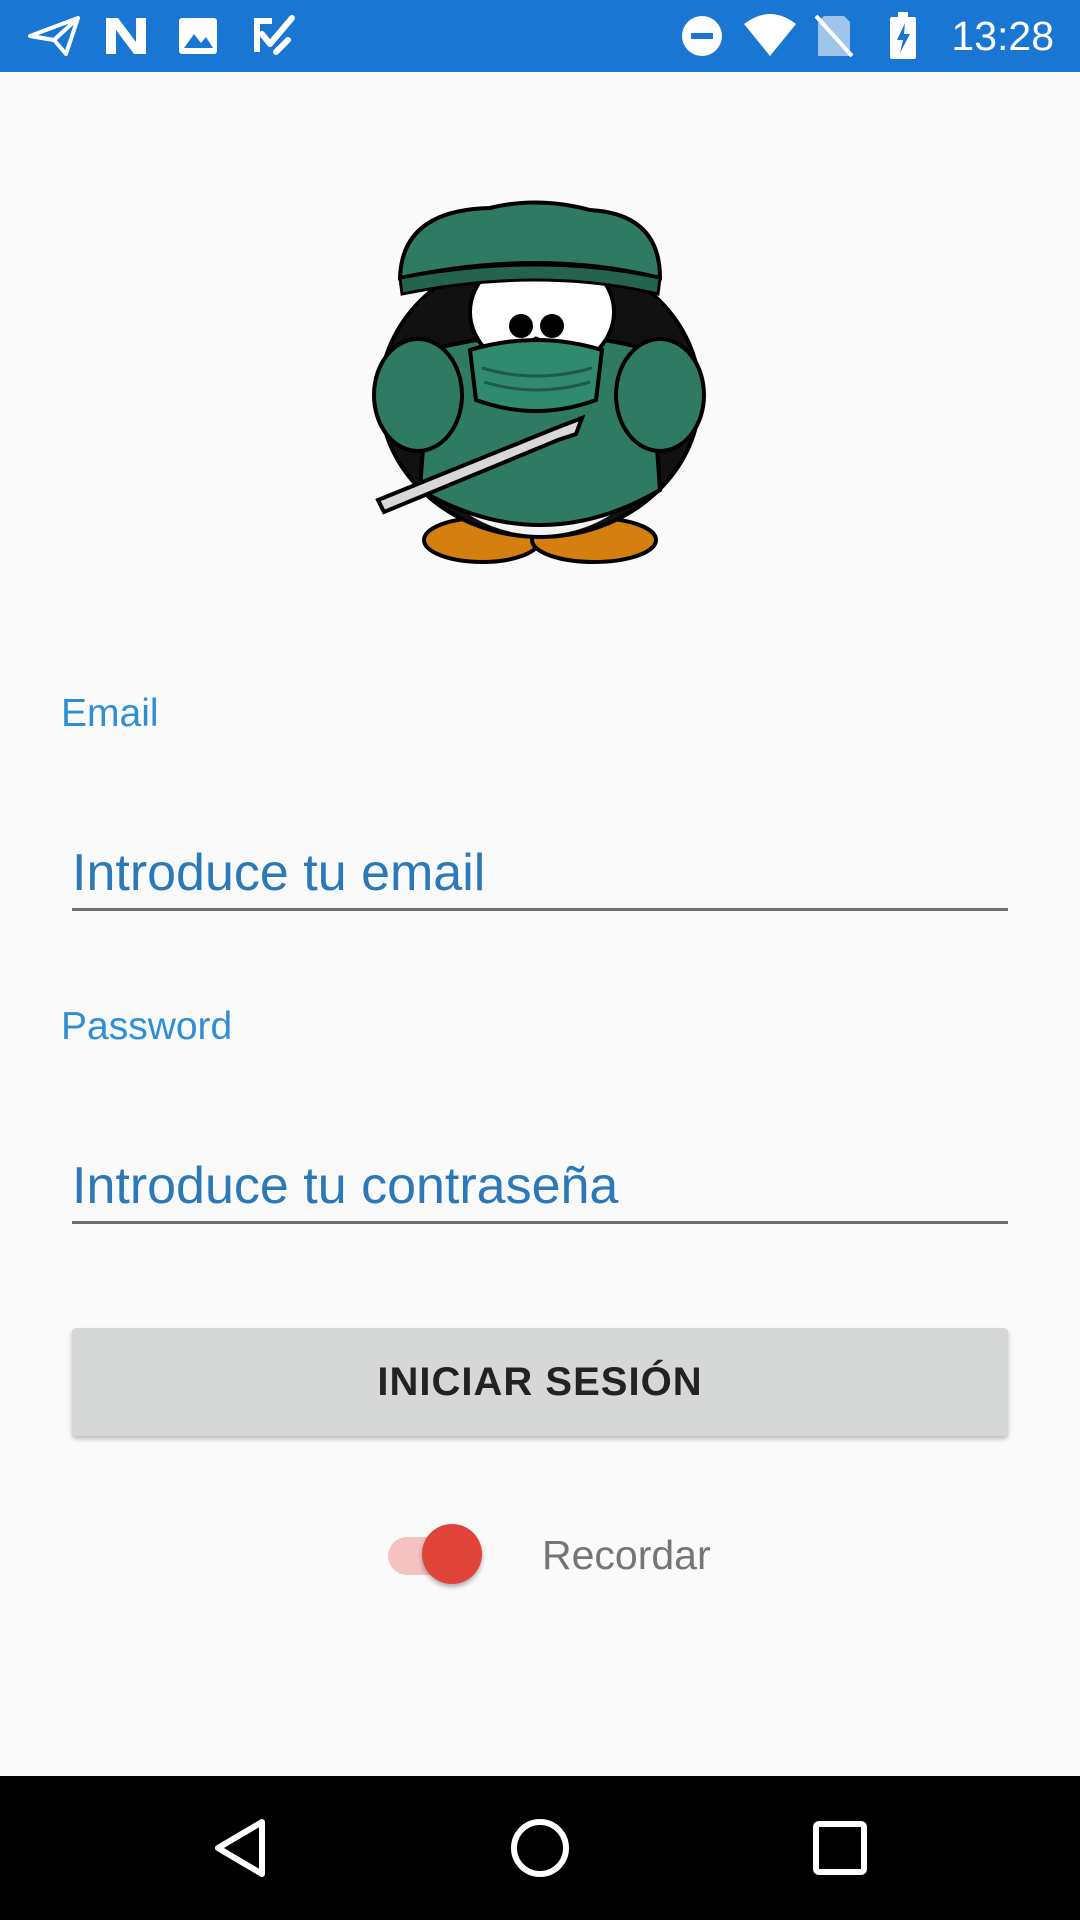 The width and height of the screenshot is (1080, 1920). I want to click on email-label: Email, so click(110, 713).